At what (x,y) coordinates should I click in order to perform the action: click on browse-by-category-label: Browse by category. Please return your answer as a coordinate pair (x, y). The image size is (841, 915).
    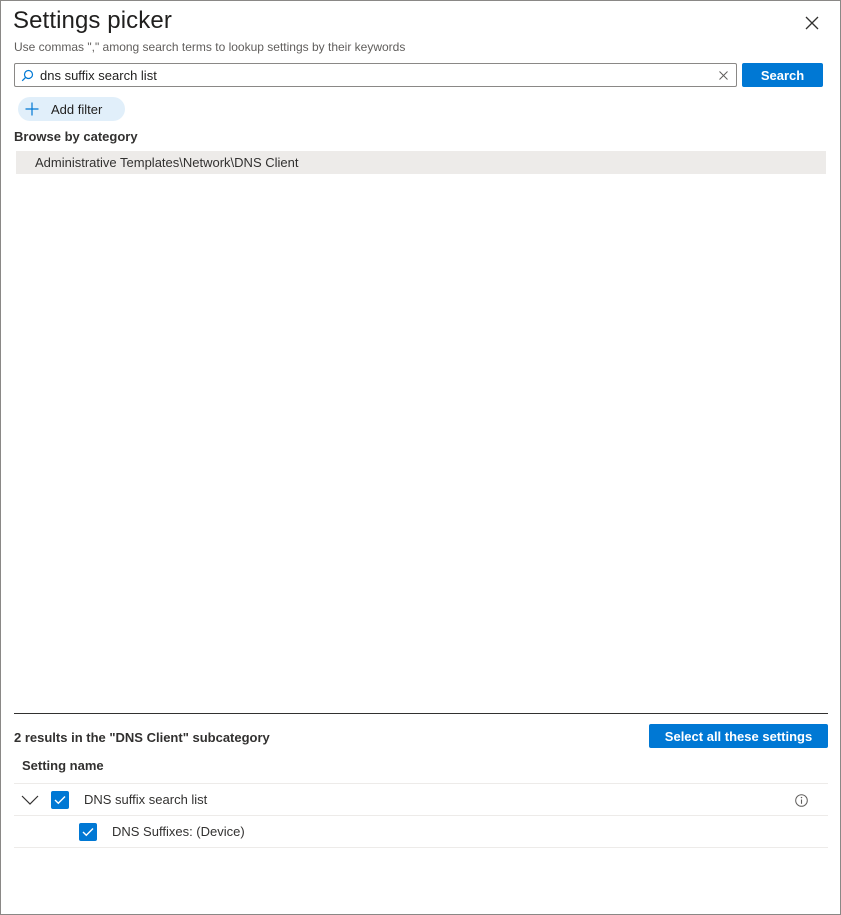
    Looking at the image, I should click on (76, 136).